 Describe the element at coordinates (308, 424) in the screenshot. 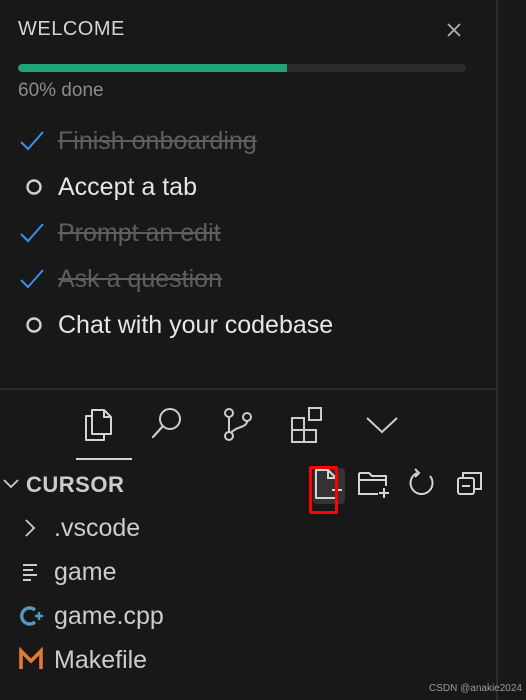

I see `extensions-icon` at that location.